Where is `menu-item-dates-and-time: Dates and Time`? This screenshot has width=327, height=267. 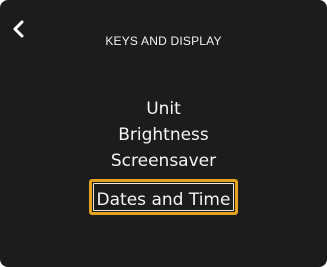
menu-item-dates-and-time: Dates and Time is located at coordinates (163, 197).